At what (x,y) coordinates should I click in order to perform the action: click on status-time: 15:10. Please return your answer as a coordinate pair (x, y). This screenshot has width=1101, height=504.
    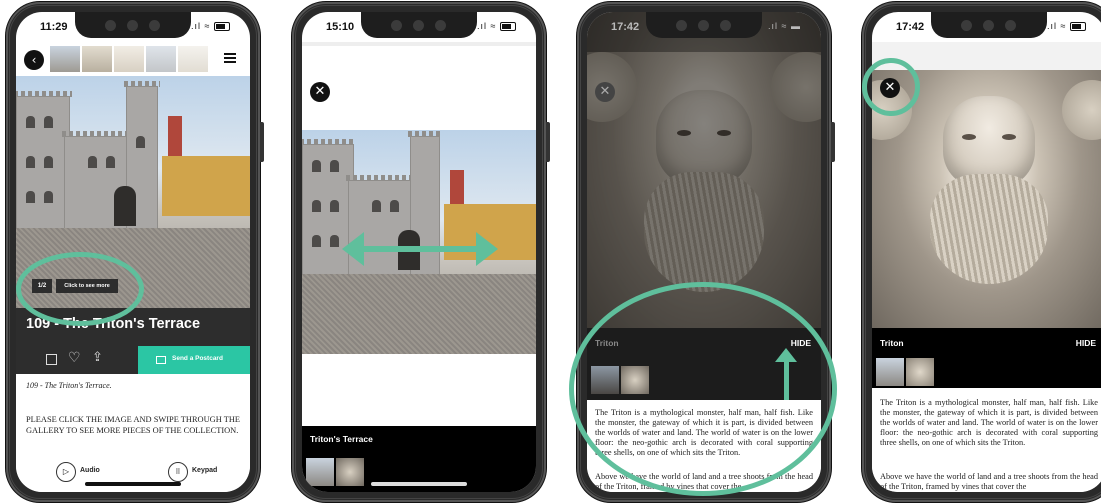
    Looking at the image, I should click on (340, 27).